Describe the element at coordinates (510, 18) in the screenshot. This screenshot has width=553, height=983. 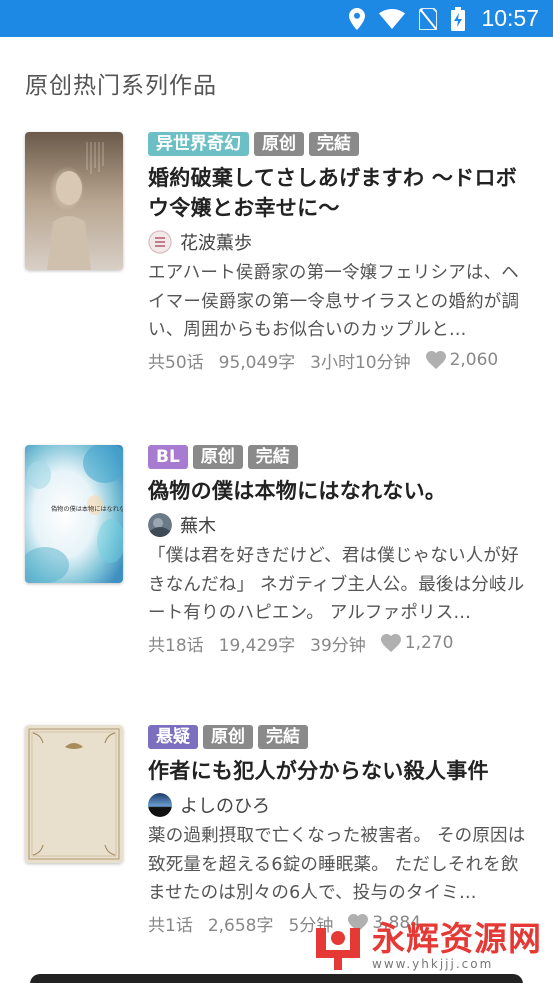
I see `status-time: 10:57` at that location.